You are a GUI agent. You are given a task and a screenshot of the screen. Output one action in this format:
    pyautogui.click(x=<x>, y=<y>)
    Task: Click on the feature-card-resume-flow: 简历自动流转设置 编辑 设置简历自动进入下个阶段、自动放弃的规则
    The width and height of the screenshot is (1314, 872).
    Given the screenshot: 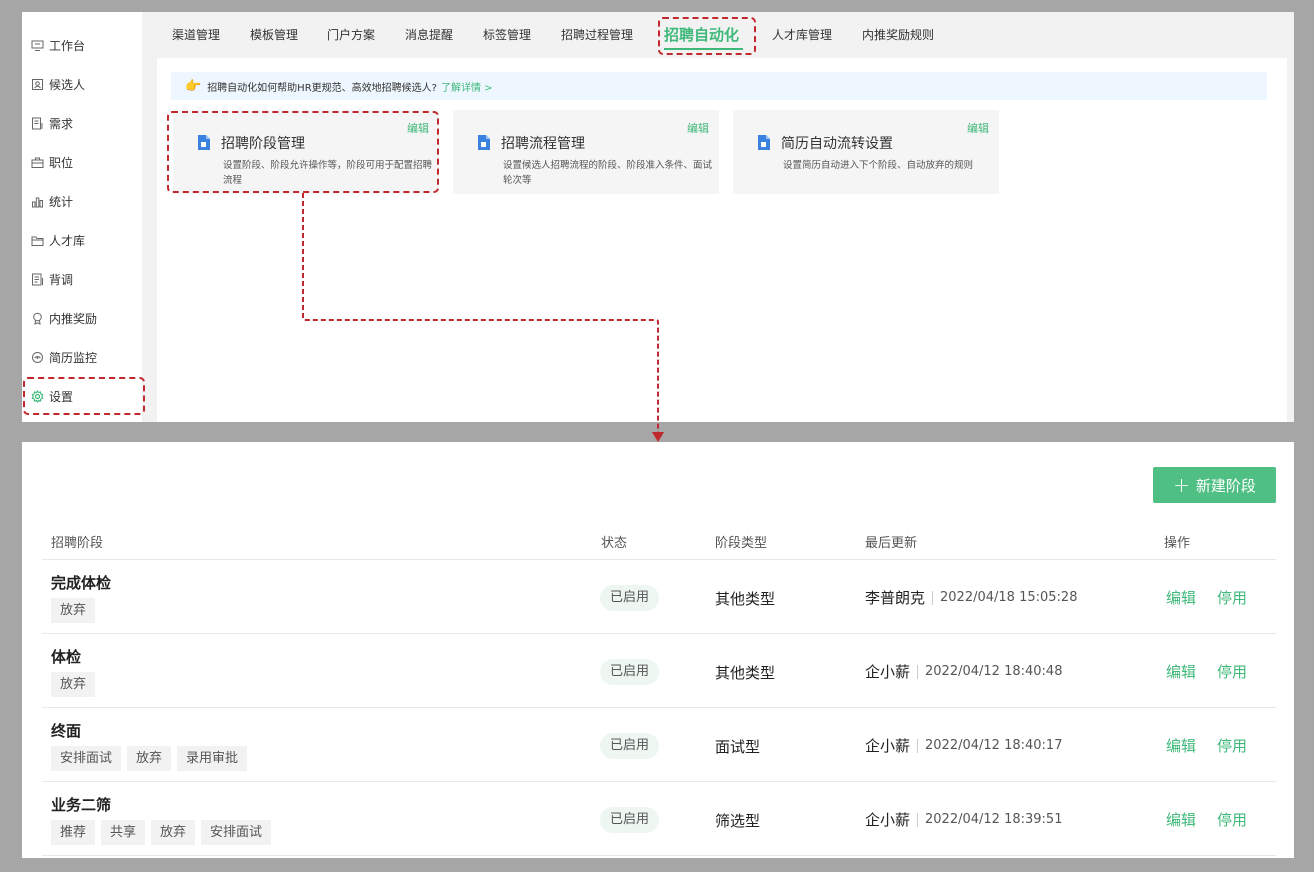 What is the action you would take?
    pyautogui.click(x=866, y=152)
    